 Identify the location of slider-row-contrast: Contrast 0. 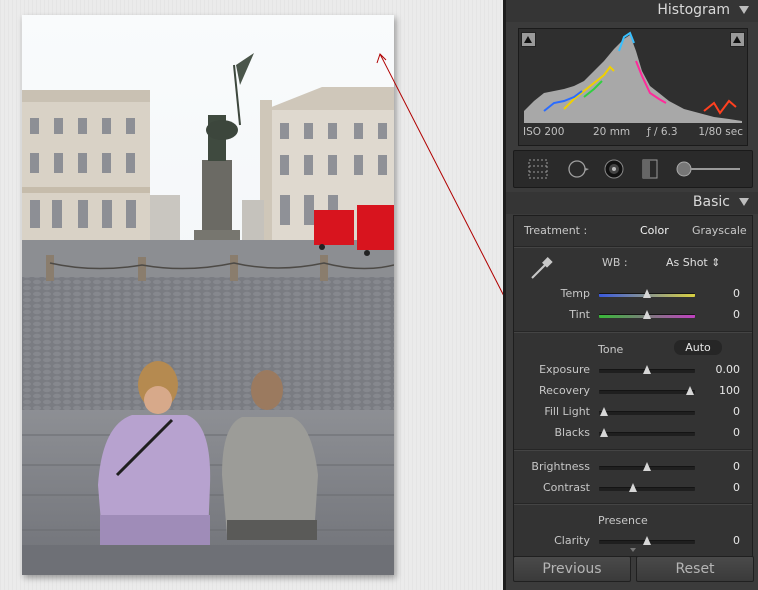
(633, 488).